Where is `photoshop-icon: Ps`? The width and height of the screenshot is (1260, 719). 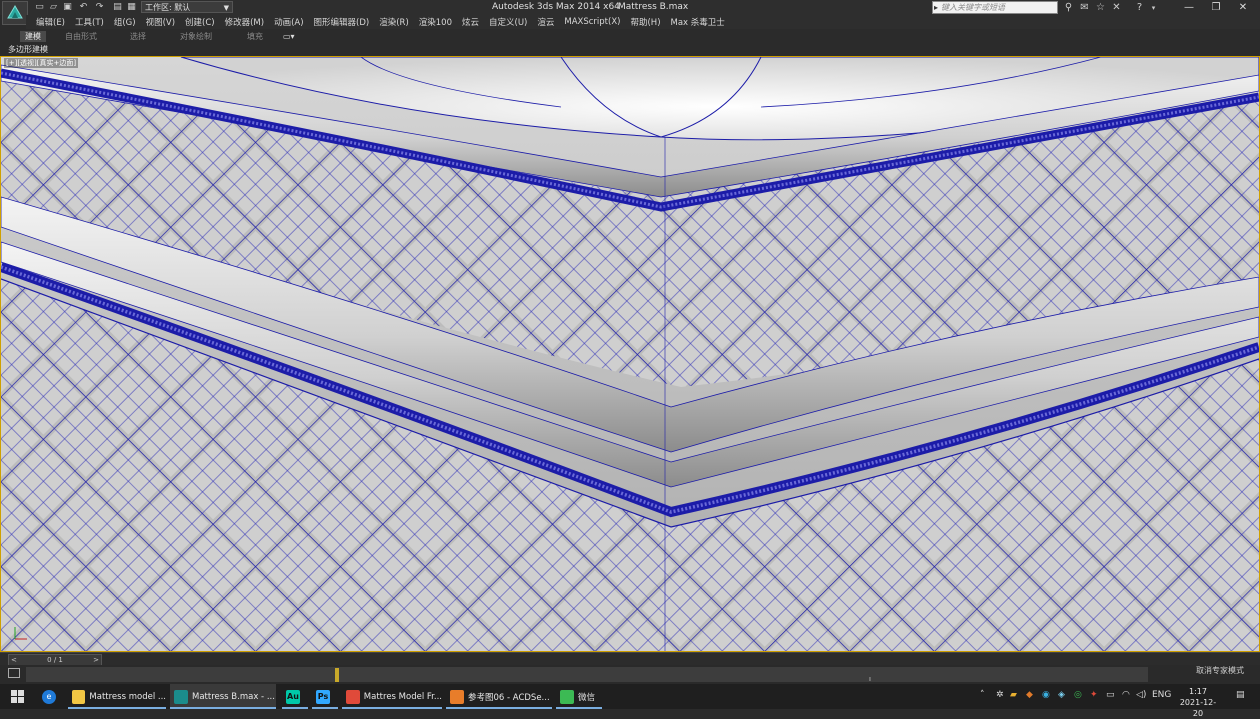 photoshop-icon: Ps is located at coordinates (323, 696).